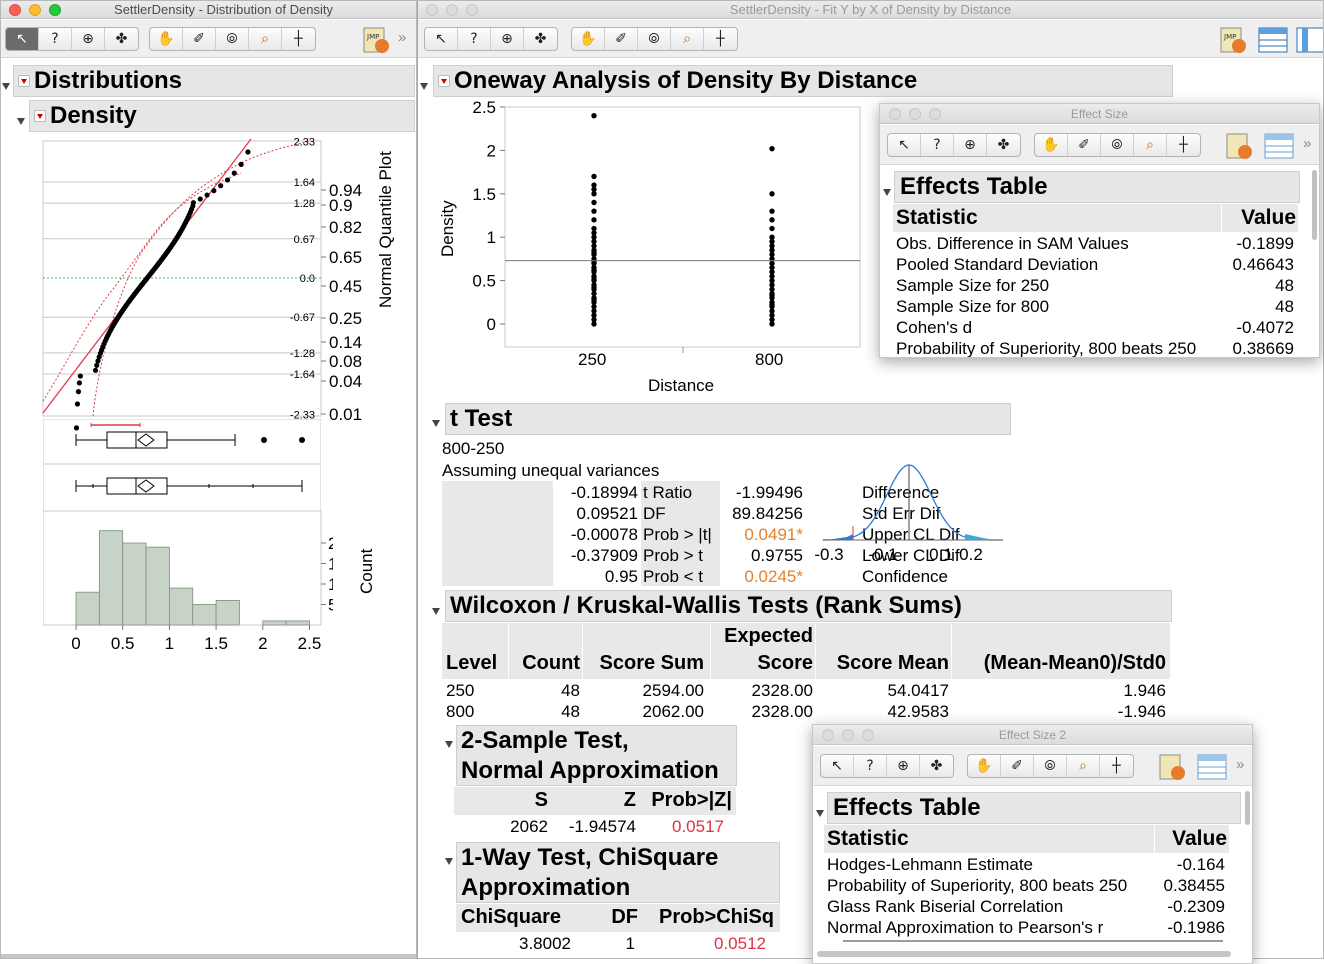 The height and width of the screenshot is (964, 1324). Describe the element at coordinates (1309, 40) in the screenshot. I see `layout-icon` at that location.